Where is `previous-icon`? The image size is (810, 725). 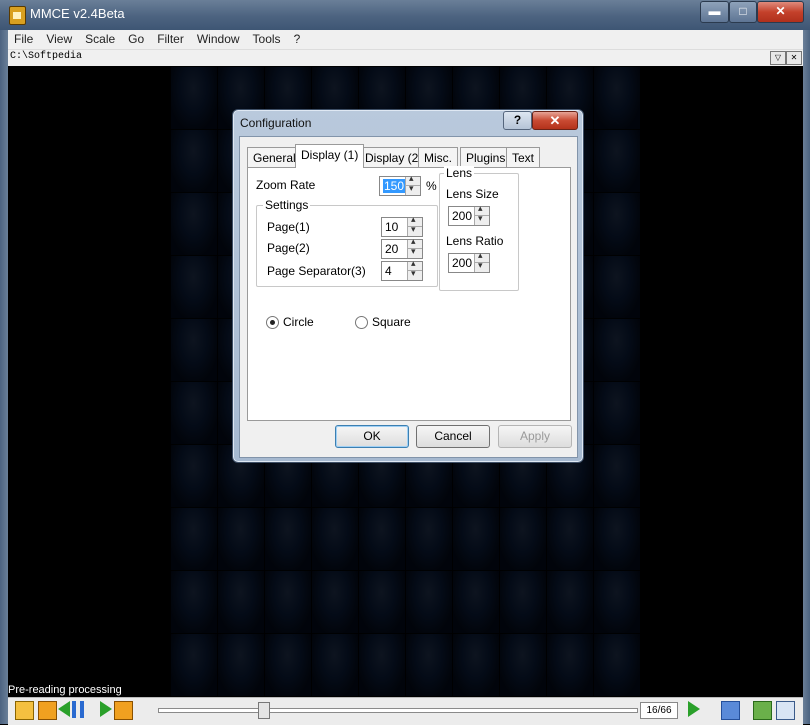 previous-icon is located at coordinates (64, 709).